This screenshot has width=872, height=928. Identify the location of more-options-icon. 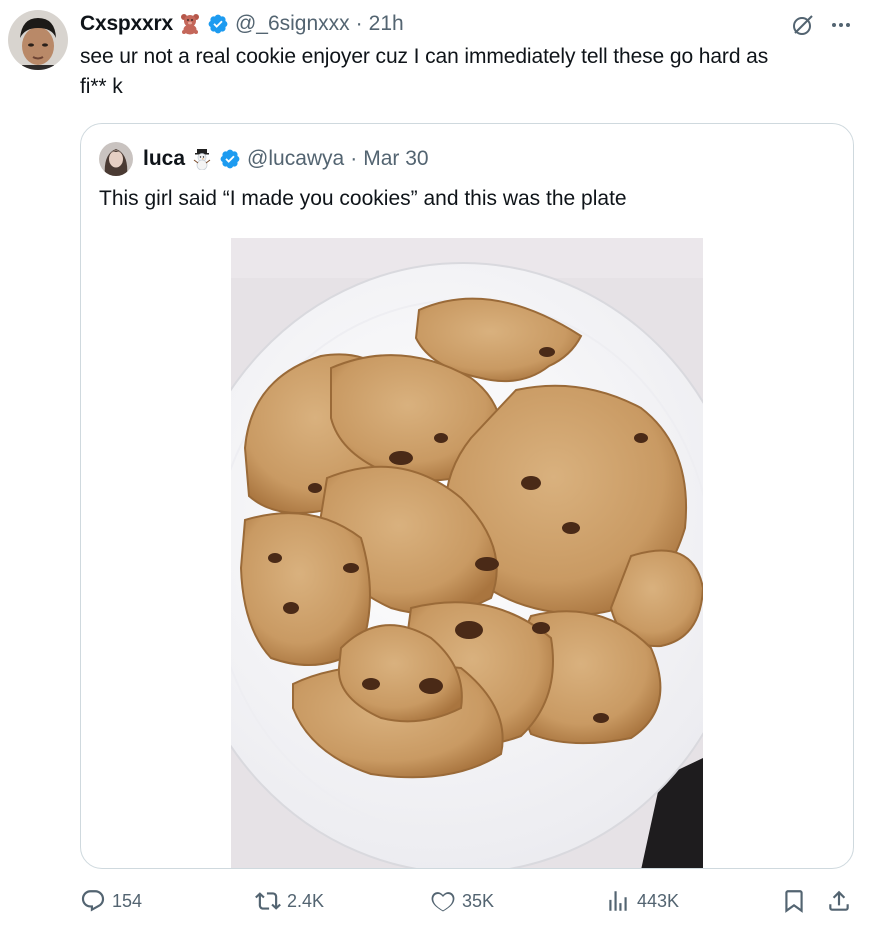
(841, 25).